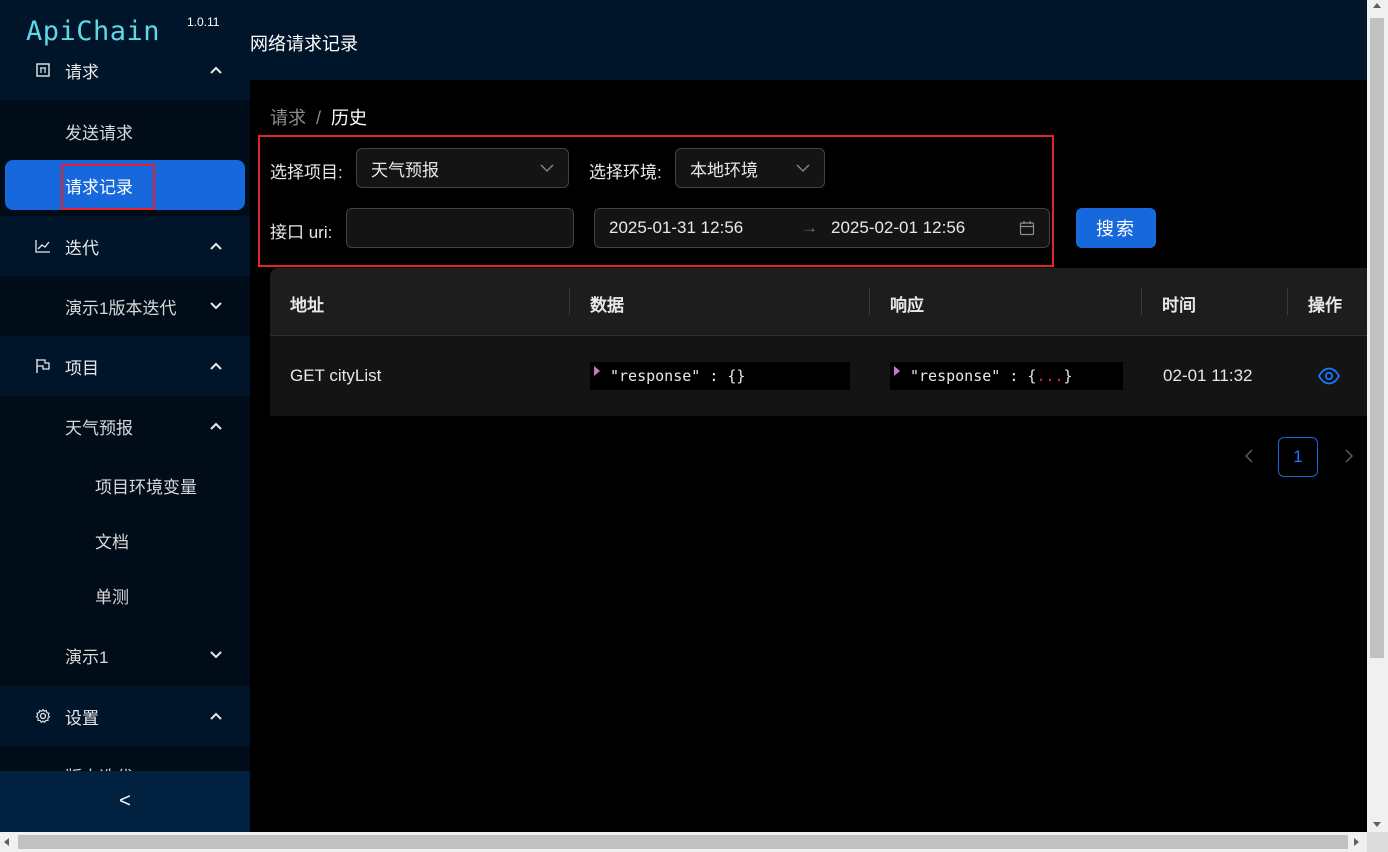 This screenshot has height=852, width=1388. What do you see at coordinates (125, 70) in the screenshot?
I see `menu-group-request: 请求` at bounding box center [125, 70].